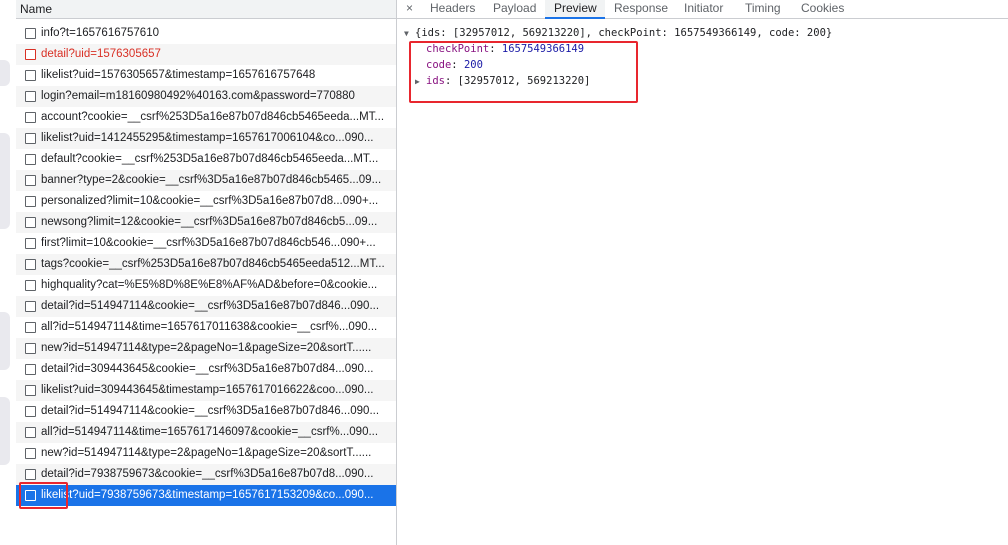 The height and width of the screenshot is (545, 1008). I want to click on expanded-triangle-icon: ▼, so click(409, 34).